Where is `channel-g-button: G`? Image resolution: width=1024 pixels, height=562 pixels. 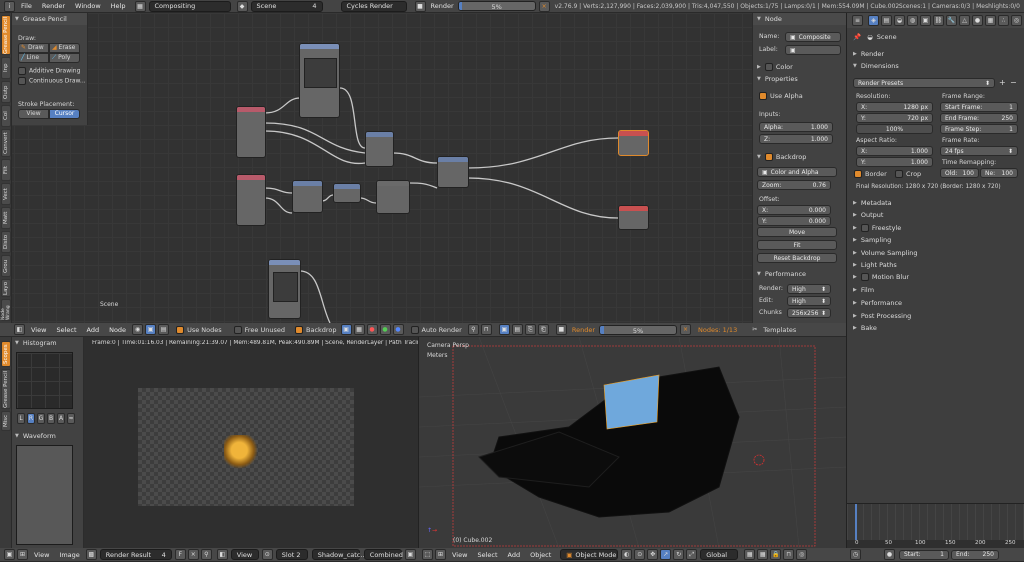
channel-g-button: G is located at coordinates (41, 418).